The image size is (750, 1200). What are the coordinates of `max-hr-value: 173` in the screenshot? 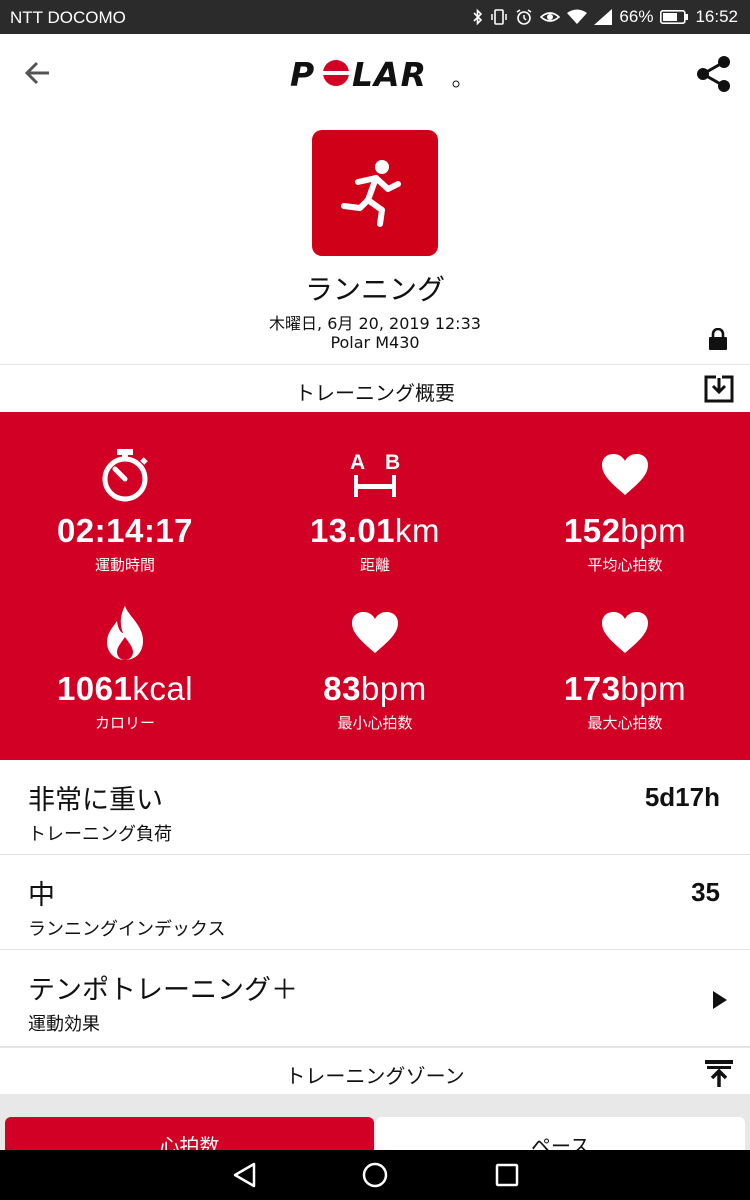 It's located at (592, 688).